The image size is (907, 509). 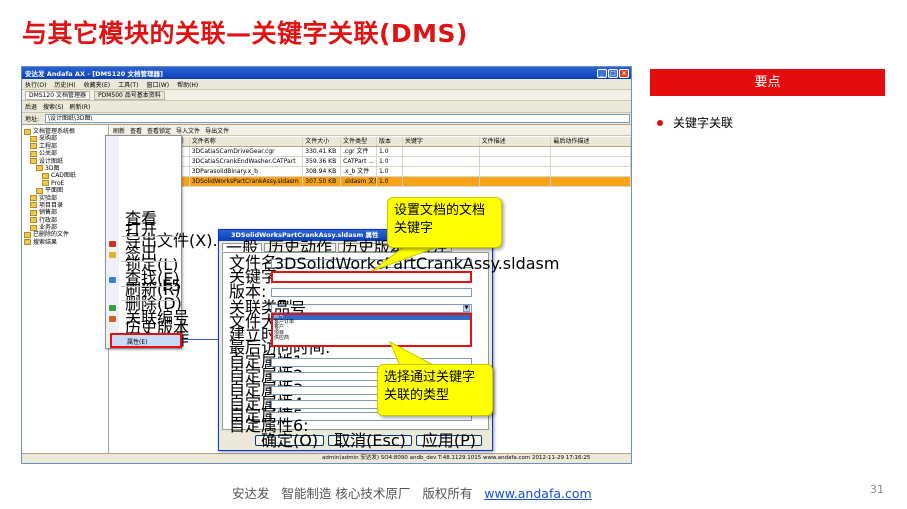 What do you see at coordinates (32, 119) in the screenshot?
I see `address-label: 地址:` at bounding box center [32, 119].